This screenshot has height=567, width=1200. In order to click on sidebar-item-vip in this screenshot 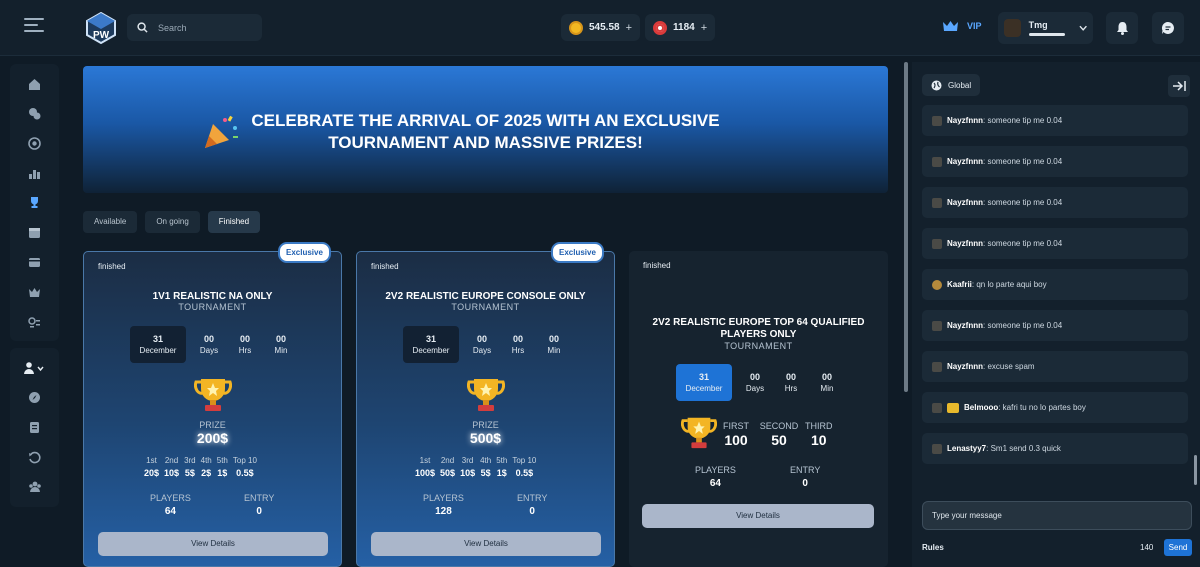, I will do `click(34, 292)`.